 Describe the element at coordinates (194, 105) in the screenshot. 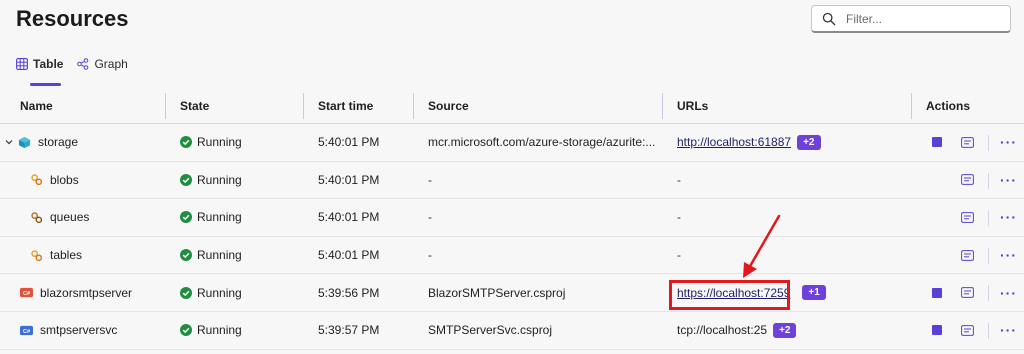

I see `column-header-state: State` at that location.